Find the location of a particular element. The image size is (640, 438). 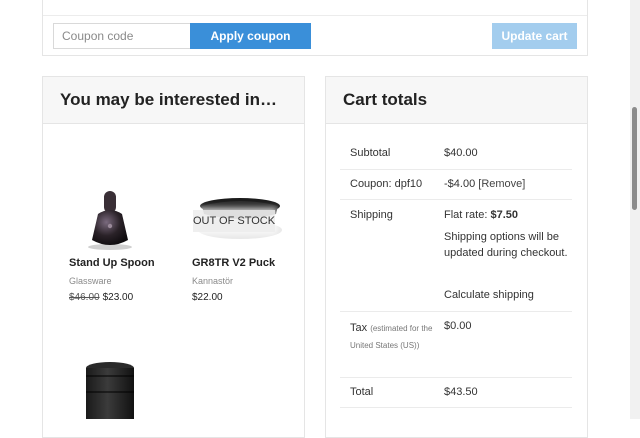

page-scrollbar is located at coordinates (635, 209).